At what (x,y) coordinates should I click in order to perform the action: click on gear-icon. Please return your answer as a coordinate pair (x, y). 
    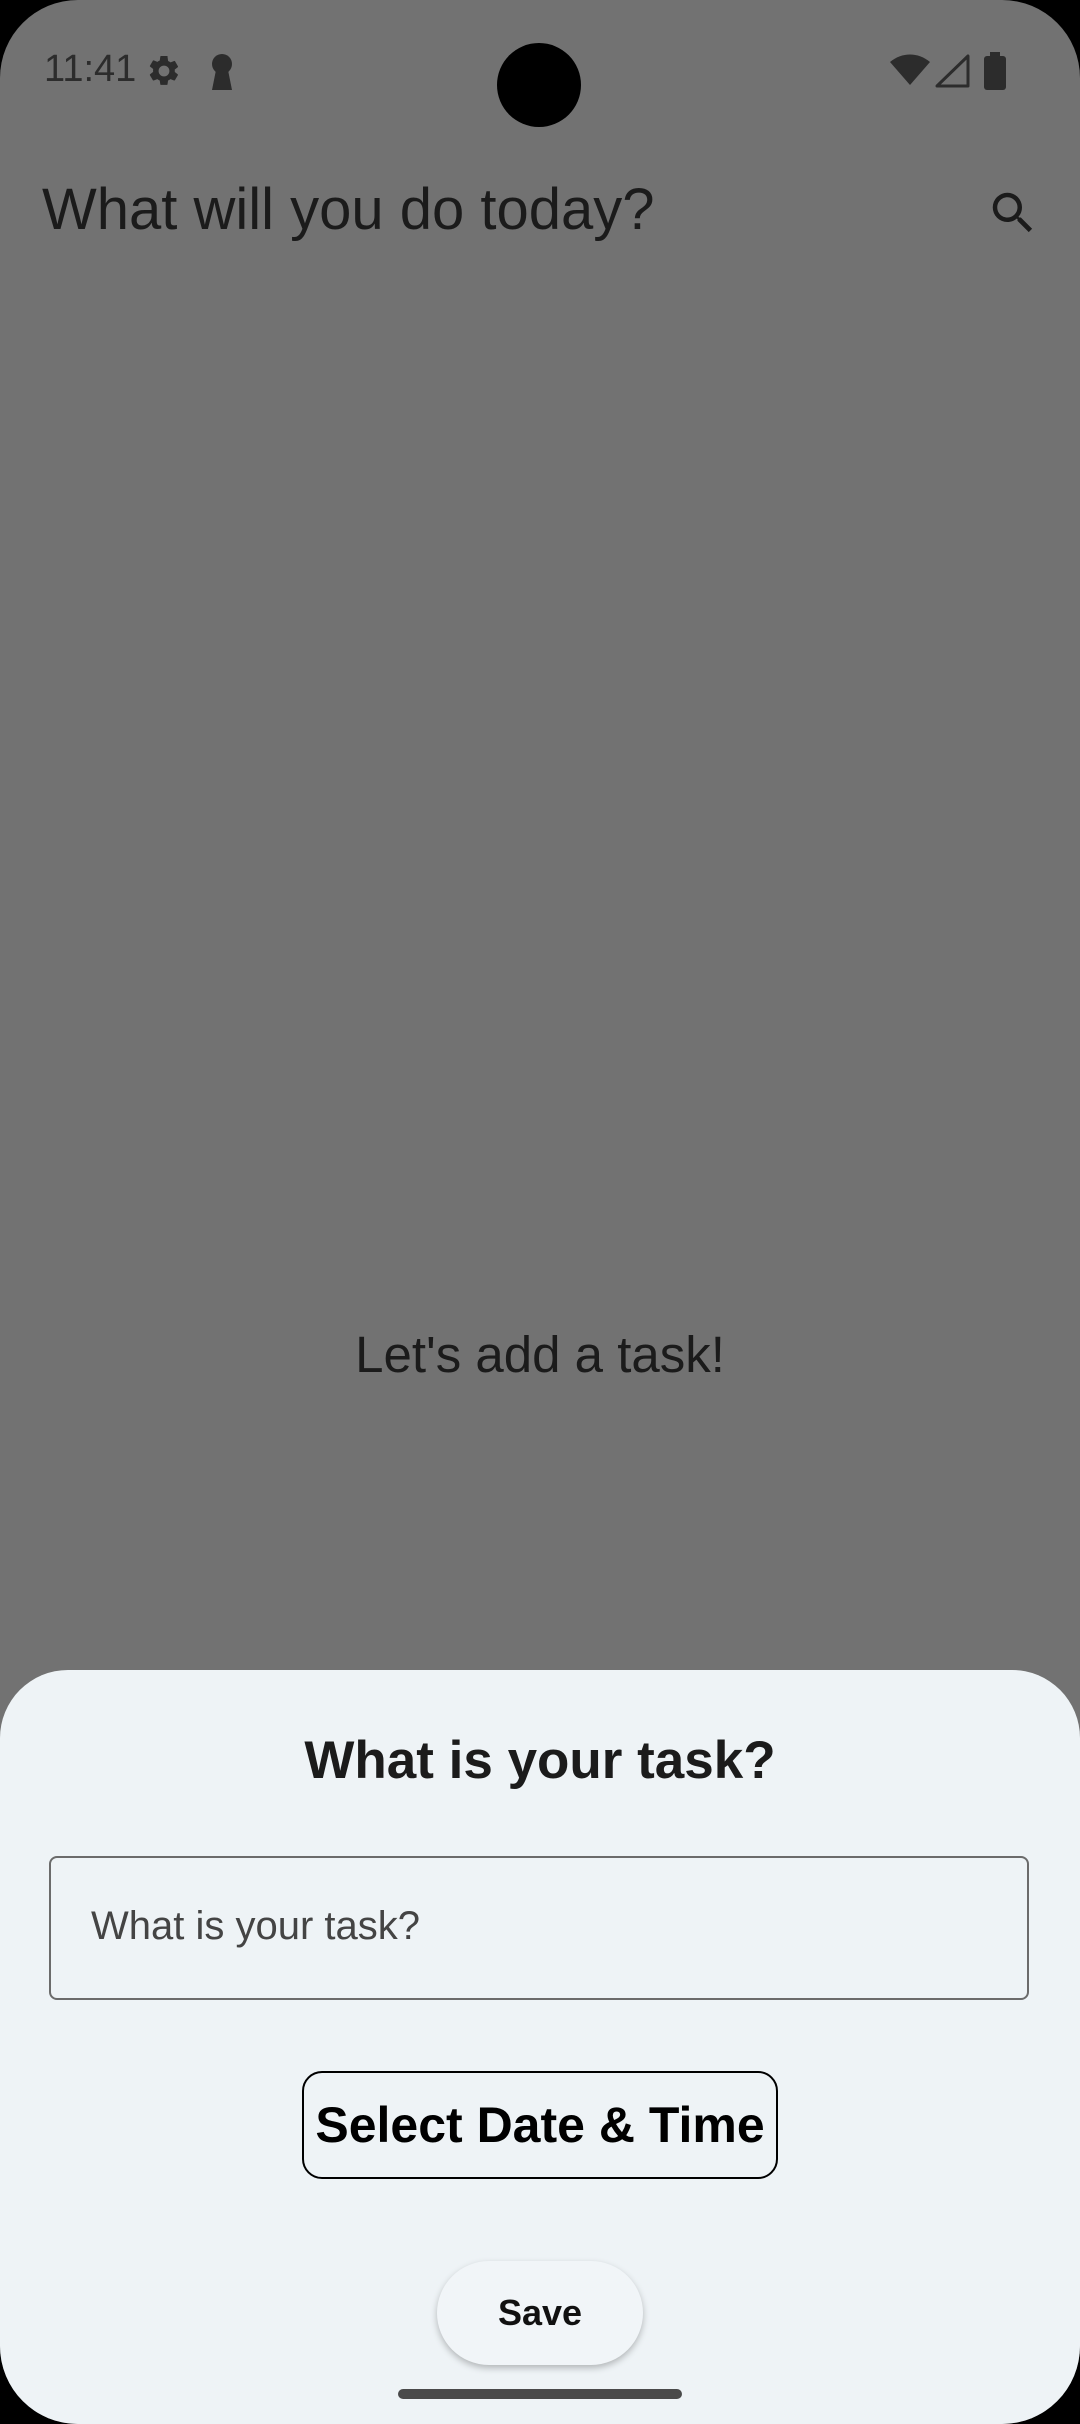
    Looking at the image, I should click on (164, 70).